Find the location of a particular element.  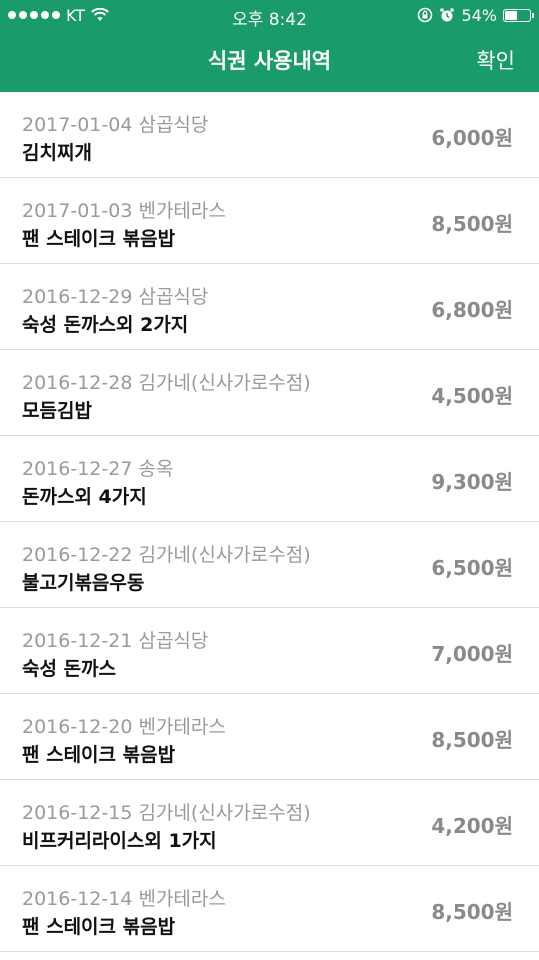

transaction-row: 2016-12-28 김가네(신사가로수점) 모듬김밥 4,500원 is located at coordinates (269, 393).